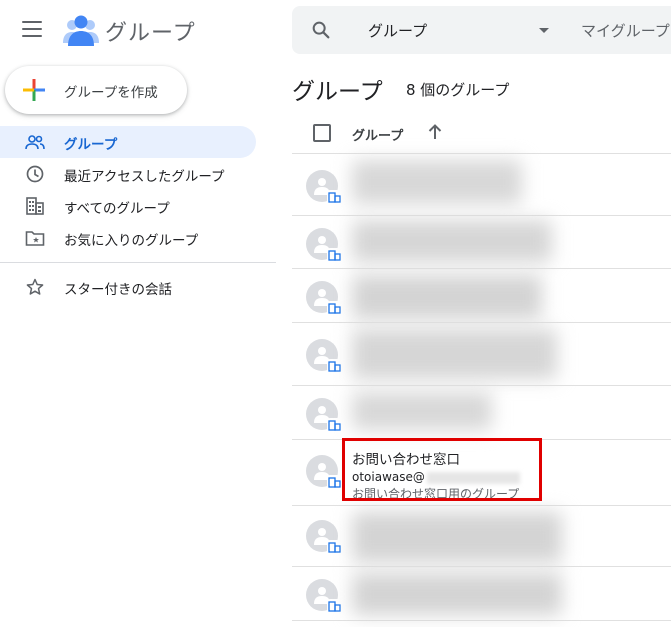  Describe the element at coordinates (473, 477) in the screenshot. I see `redacted-email-domain` at that location.